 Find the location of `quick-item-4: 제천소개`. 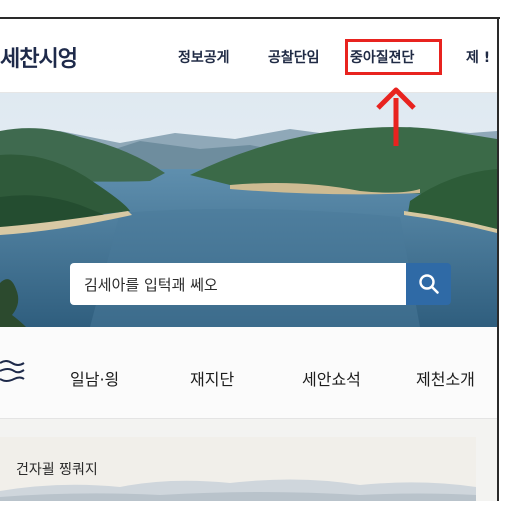

quick-item-4: 제천소개 is located at coordinates (445, 378).